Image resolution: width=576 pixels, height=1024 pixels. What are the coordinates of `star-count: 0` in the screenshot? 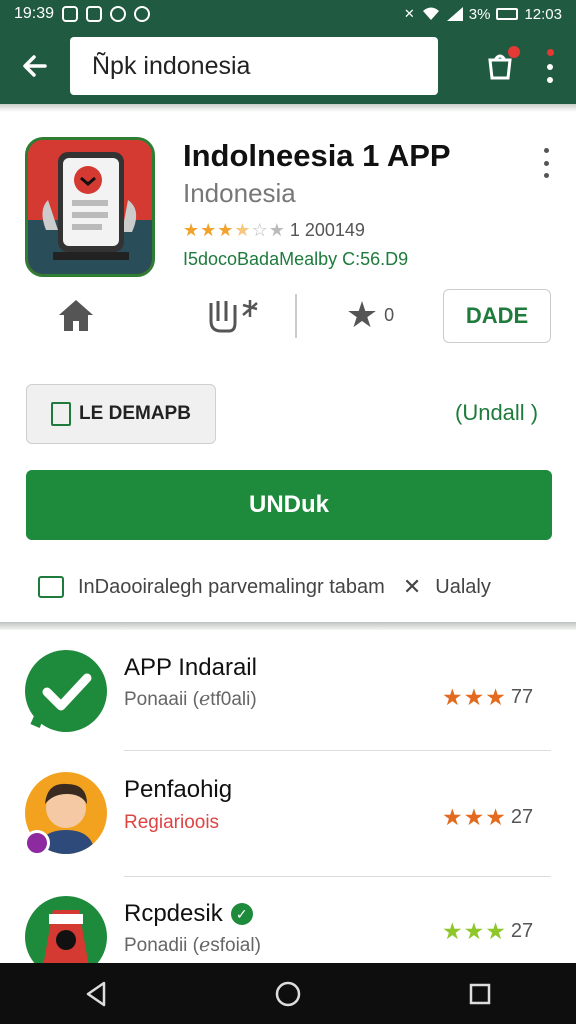 It's located at (389, 314).